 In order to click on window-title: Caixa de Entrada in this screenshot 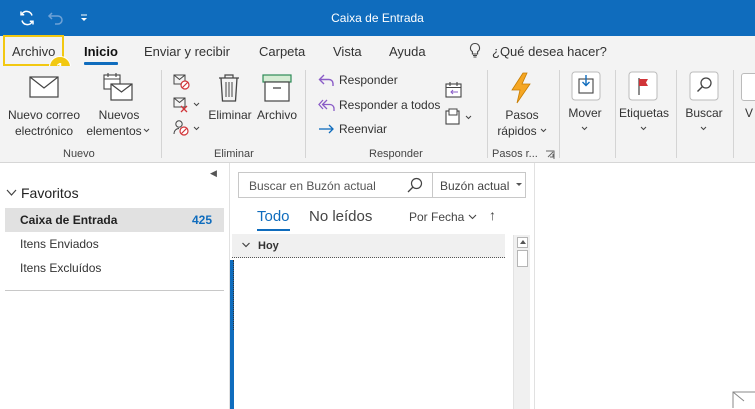, I will do `click(377, 18)`.